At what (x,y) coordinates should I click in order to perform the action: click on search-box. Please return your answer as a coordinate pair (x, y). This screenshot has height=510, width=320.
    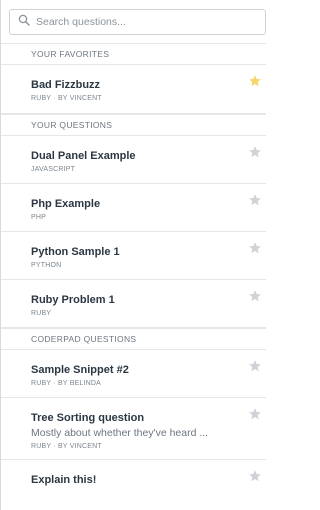
    Looking at the image, I should click on (137, 21).